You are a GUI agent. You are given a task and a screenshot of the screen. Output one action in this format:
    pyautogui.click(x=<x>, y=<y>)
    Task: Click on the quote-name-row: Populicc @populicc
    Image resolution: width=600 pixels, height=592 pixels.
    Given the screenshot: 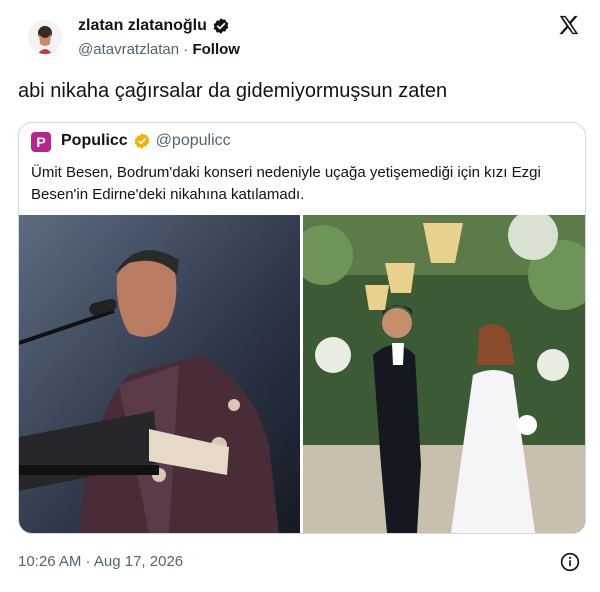 What is the action you would take?
    pyautogui.click(x=146, y=141)
    